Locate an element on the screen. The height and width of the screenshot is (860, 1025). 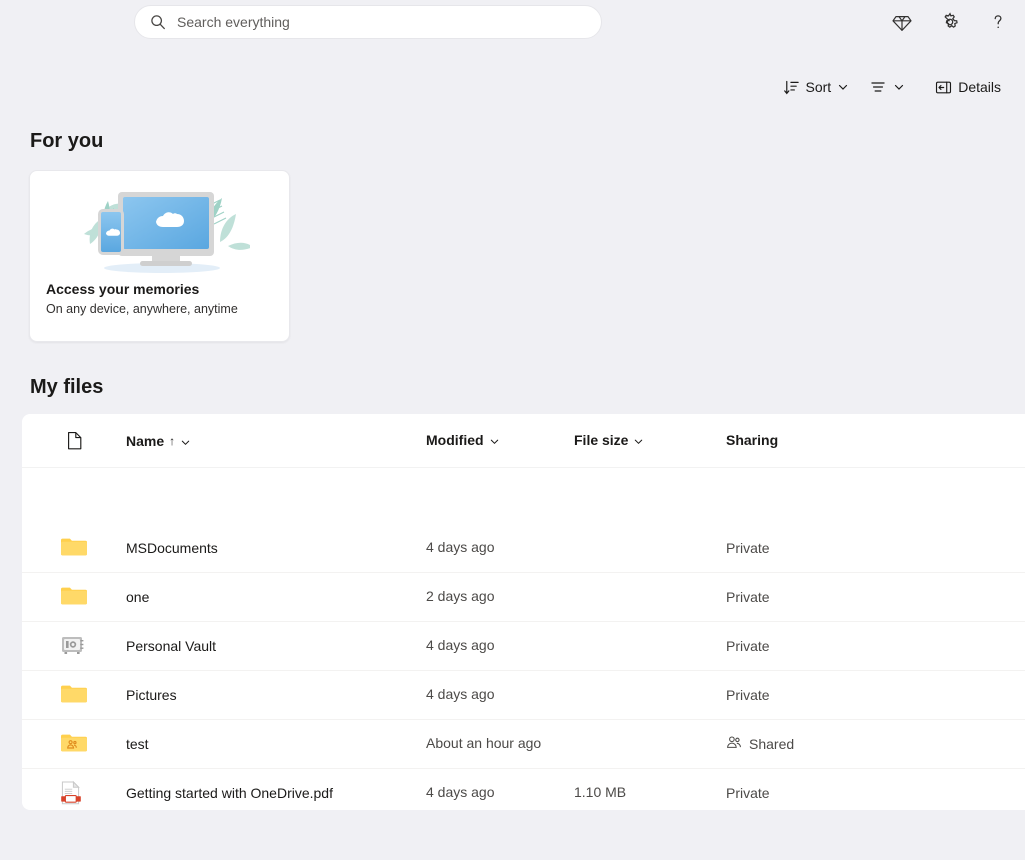
view-options-button is located at coordinates (887, 87).